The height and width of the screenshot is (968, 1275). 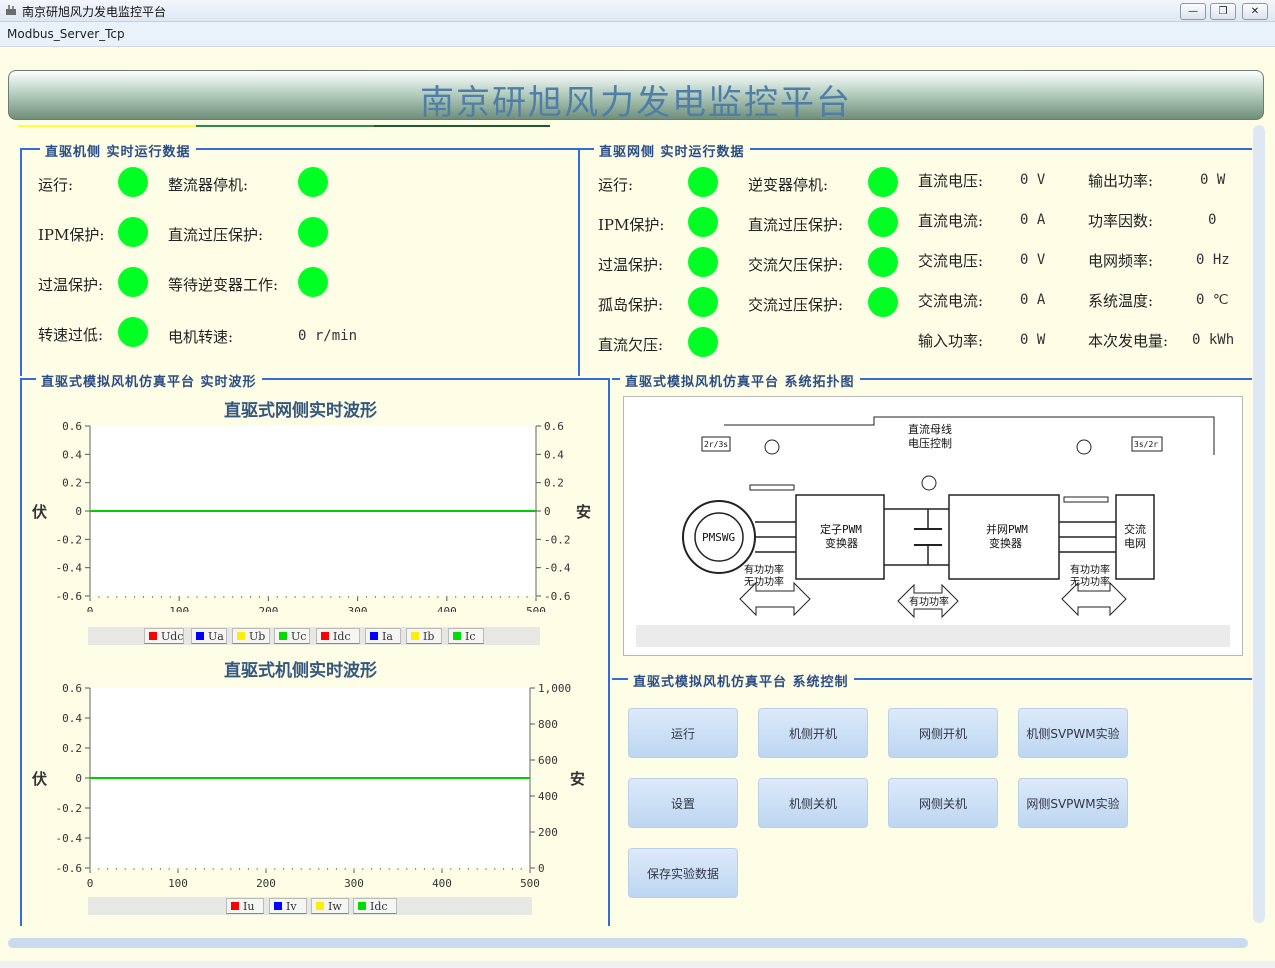 I want to click on chart1-legend-item: Ub, so click(x=251, y=636).